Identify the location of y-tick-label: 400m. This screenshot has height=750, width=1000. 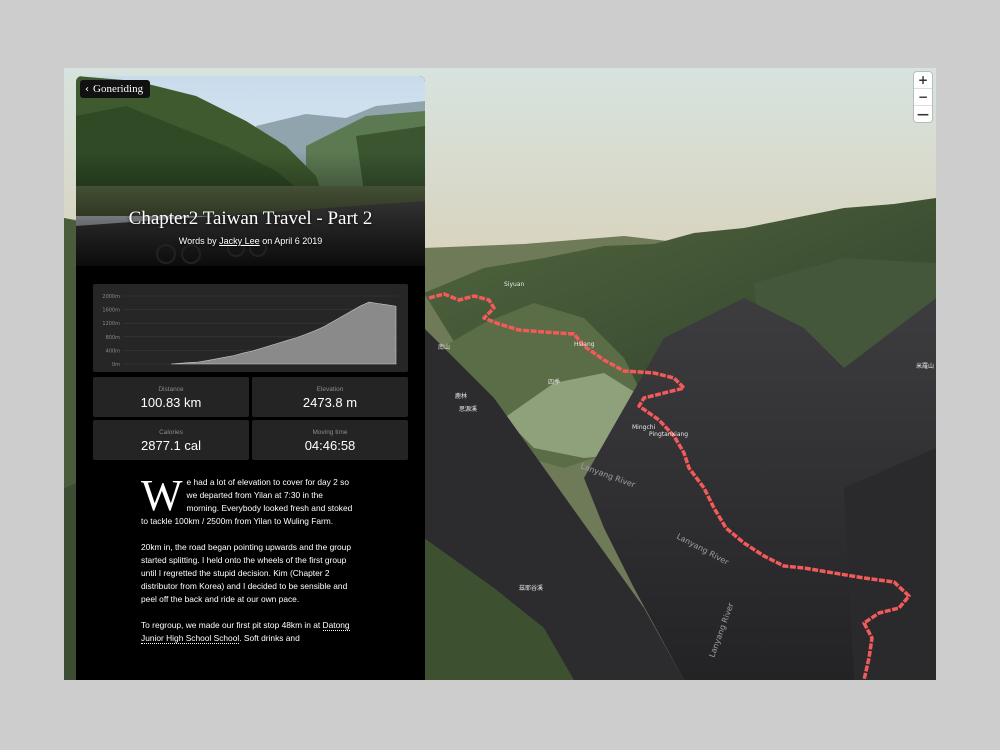
(113, 351).